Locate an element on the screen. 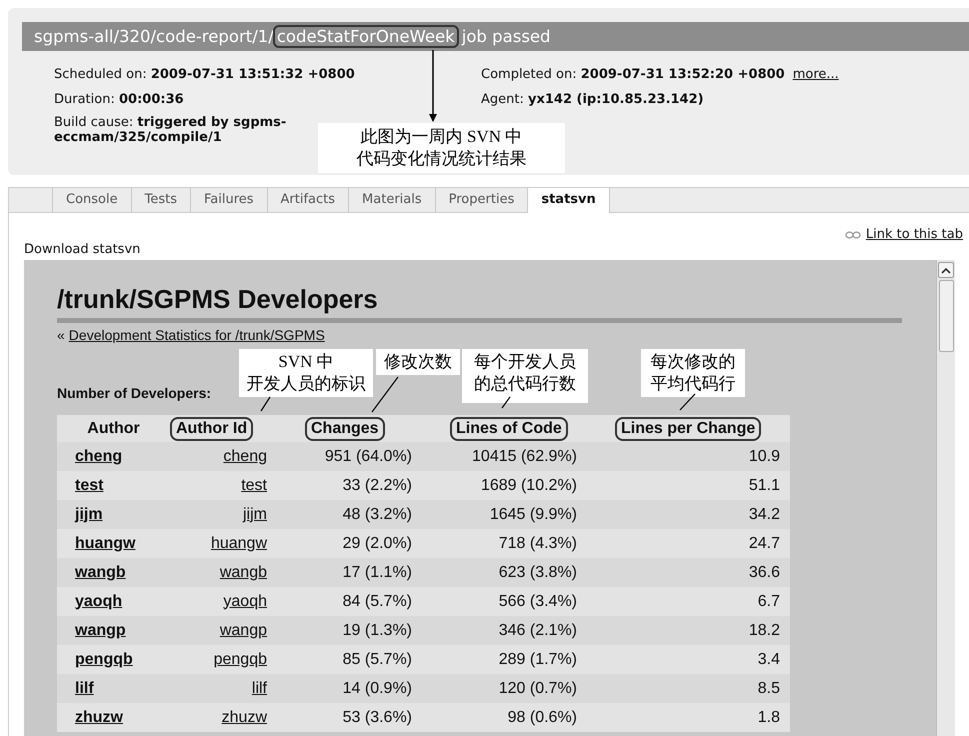  job-name: codeStatForOneWeek is located at coordinates (365, 36).